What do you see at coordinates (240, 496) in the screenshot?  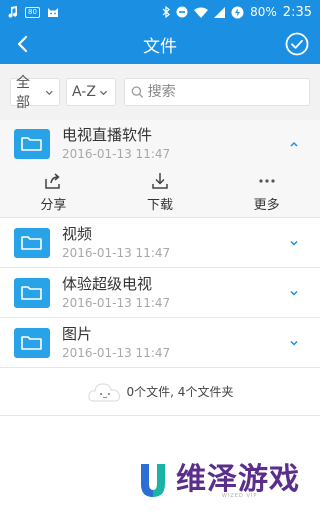 I see `watermark-subtext: WIZED VIP` at bounding box center [240, 496].